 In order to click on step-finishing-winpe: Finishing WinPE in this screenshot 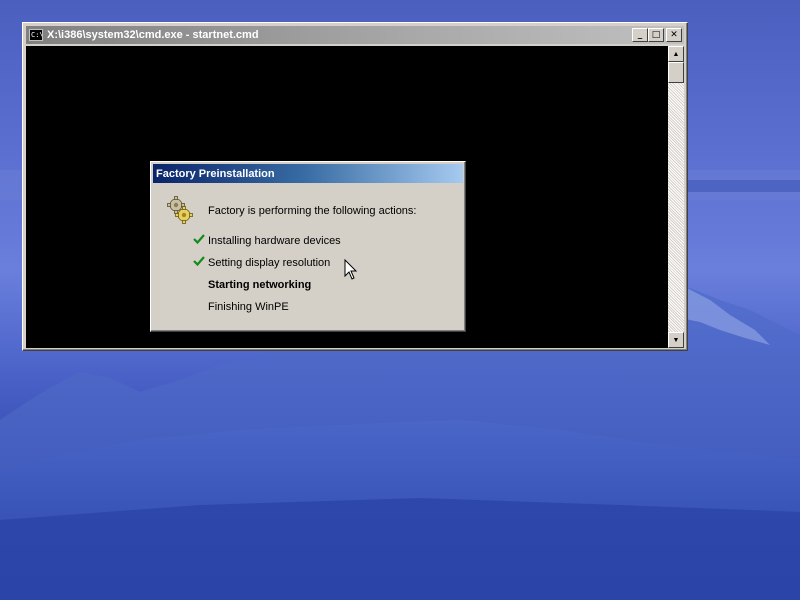, I will do `click(248, 307)`.